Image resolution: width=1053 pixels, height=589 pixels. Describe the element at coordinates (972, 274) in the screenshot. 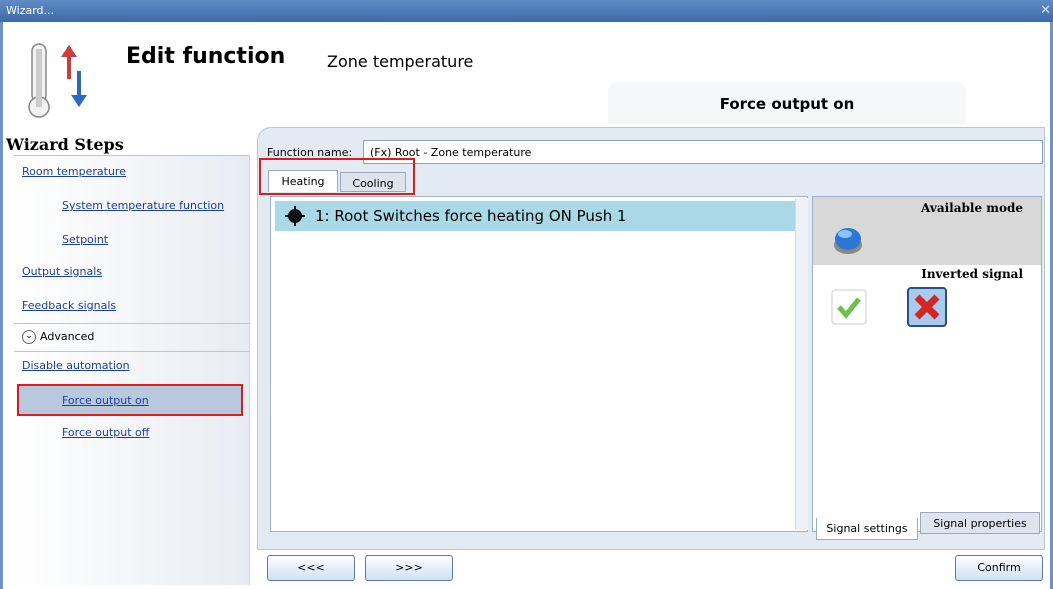

I see `inverted-signal-label: Inverted signal` at that location.